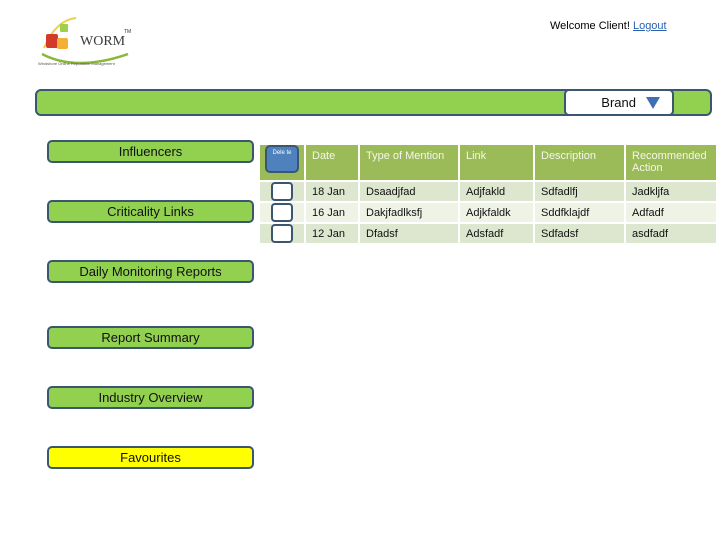 The width and height of the screenshot is (720, 540). I want to click on cell-description: Sddfklajdf, so click(579, 212).